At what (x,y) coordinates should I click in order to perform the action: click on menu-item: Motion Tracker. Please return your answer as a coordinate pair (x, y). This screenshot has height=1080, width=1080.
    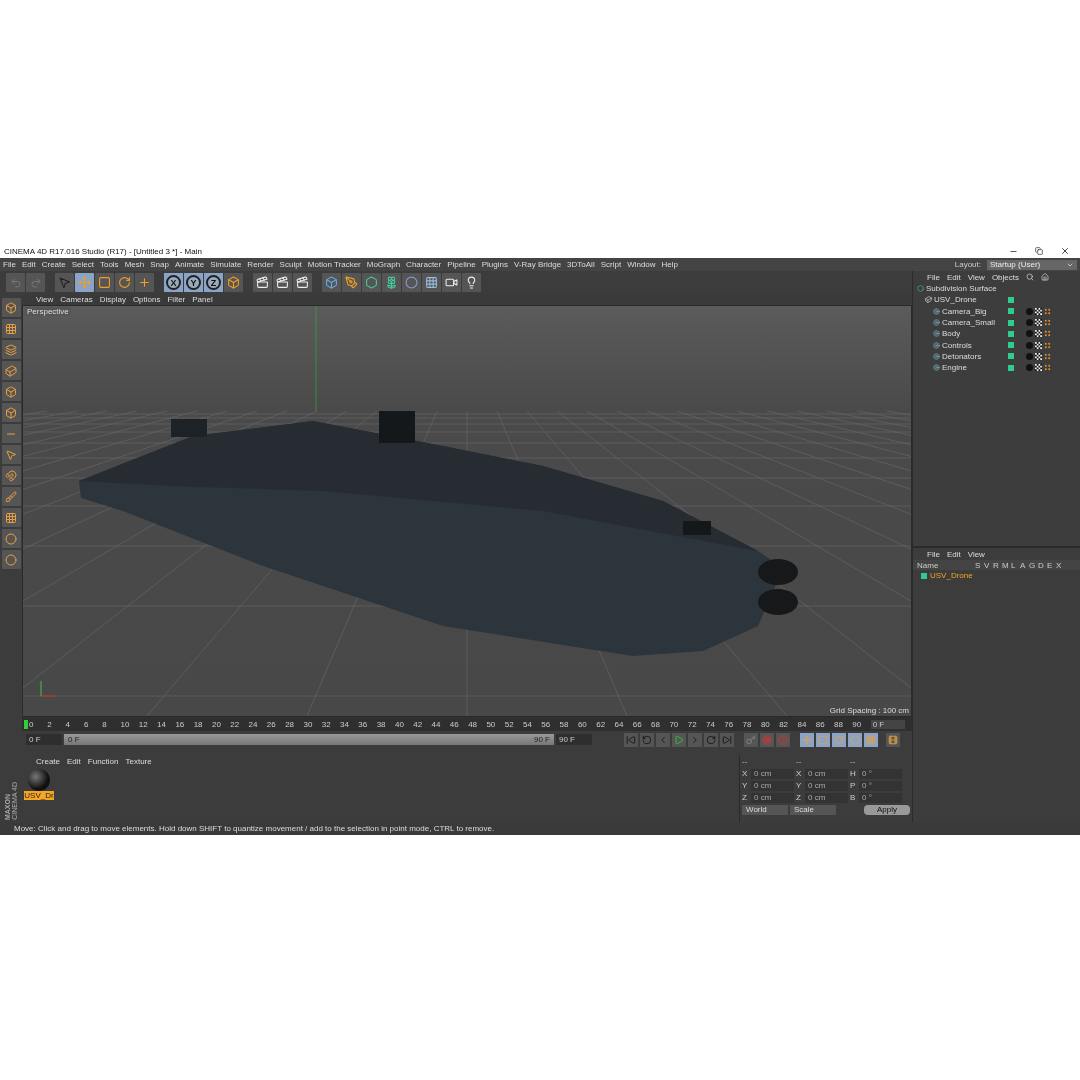
    Looking at the image, I should click on (334, 264).